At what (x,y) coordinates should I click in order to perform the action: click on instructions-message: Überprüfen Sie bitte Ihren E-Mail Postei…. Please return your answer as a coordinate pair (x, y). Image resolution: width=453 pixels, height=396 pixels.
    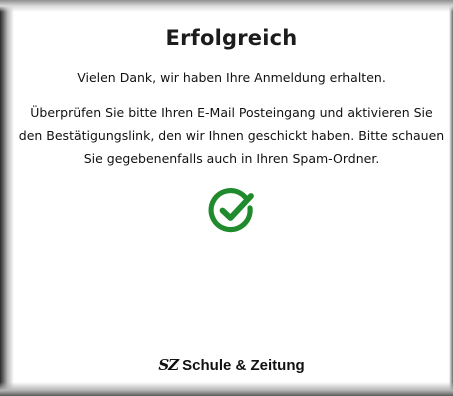
    Looking at the image, I should click on (231, 135).